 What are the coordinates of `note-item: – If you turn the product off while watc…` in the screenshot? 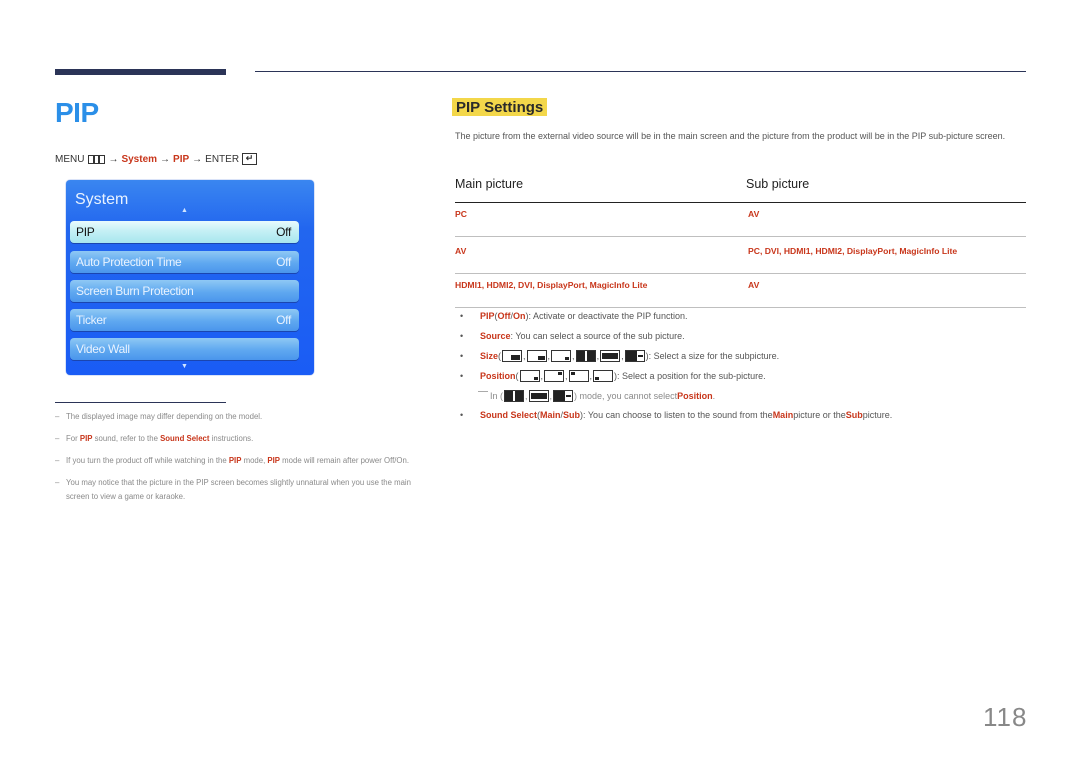 It's located at (242, 461).